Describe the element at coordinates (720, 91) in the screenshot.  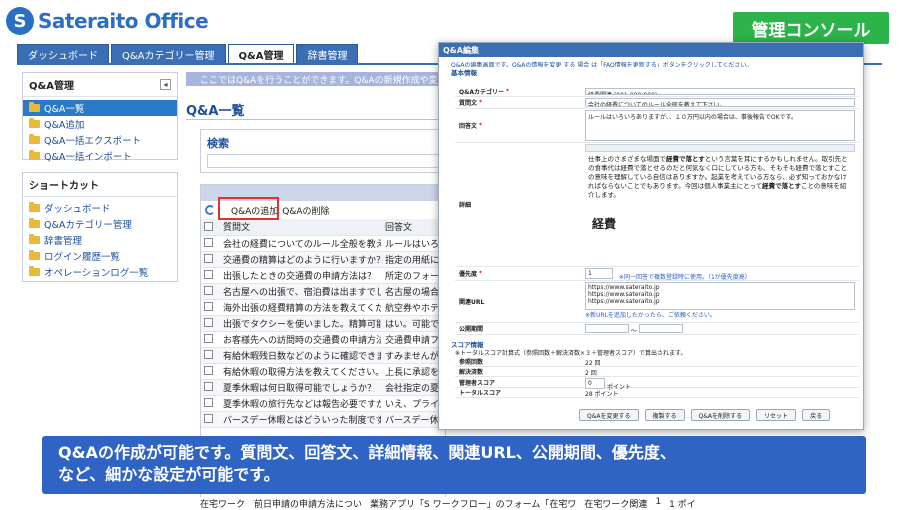
I see `category-select: 経費関連 (001-000-000)` at that location.